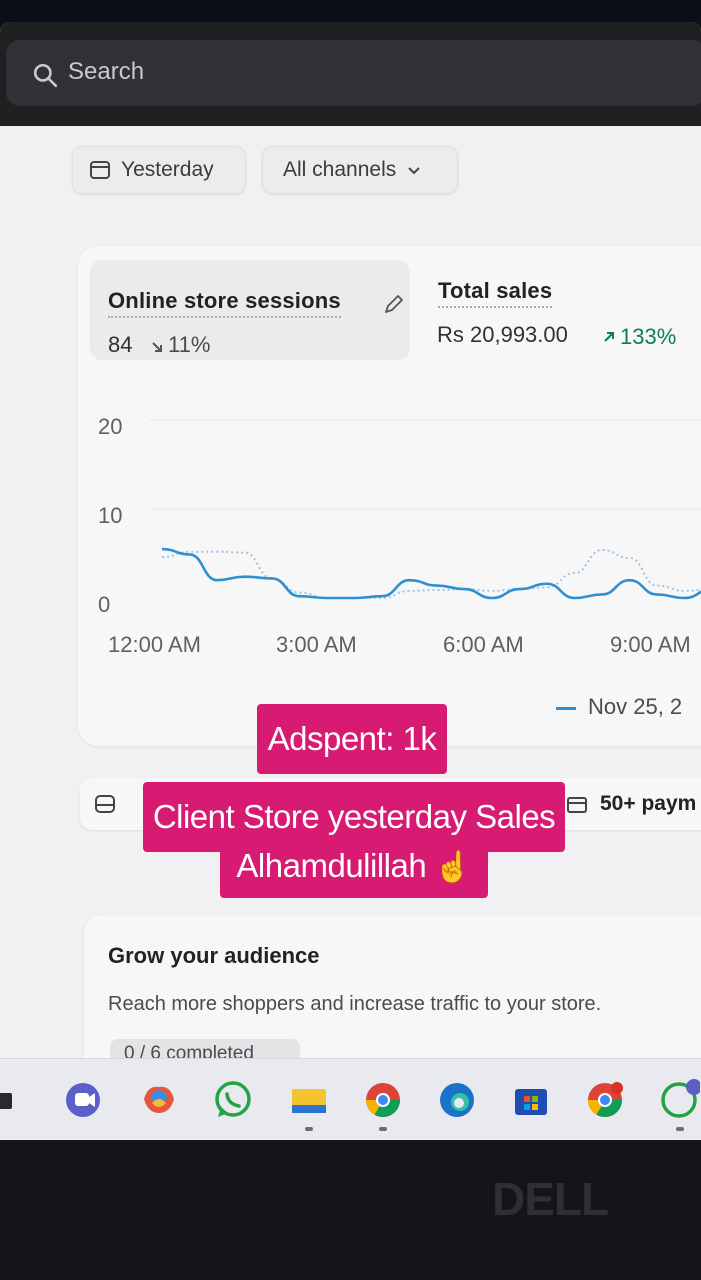 The height and width of the screenshot is (1280, 701). Describe the element at coordinates (167, 169) in the screenshot. I see `date-filter-label: Yesterday` at that location.